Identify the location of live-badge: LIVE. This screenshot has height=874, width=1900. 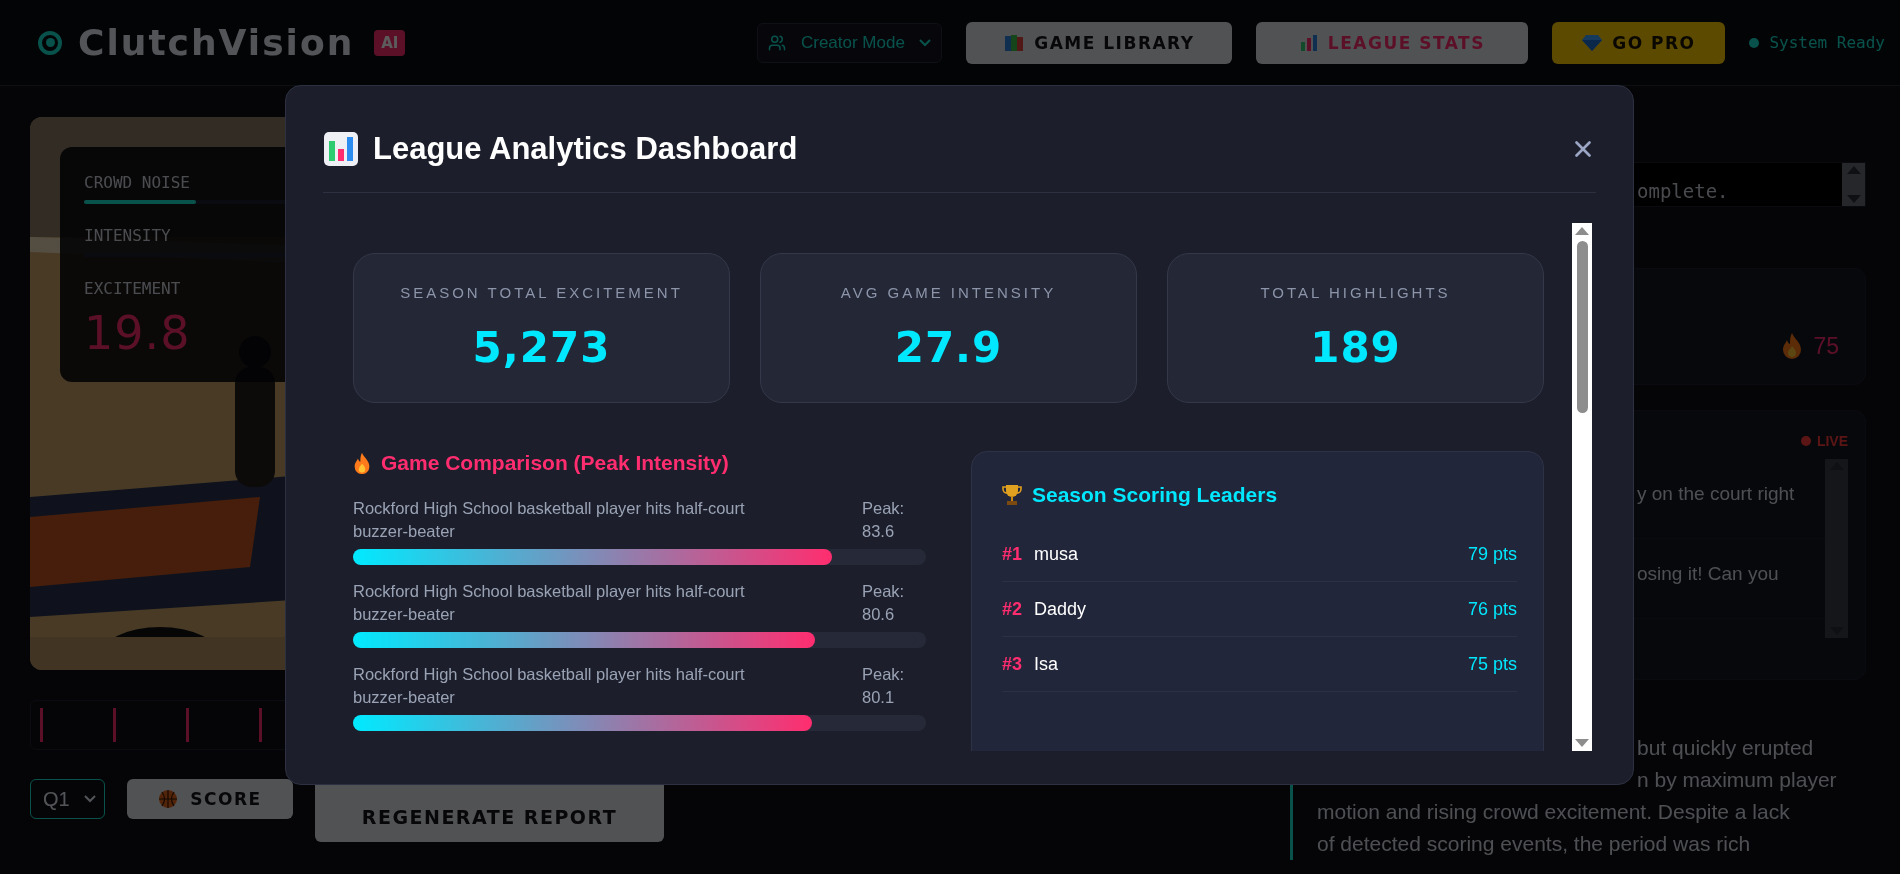
(1824, 441).